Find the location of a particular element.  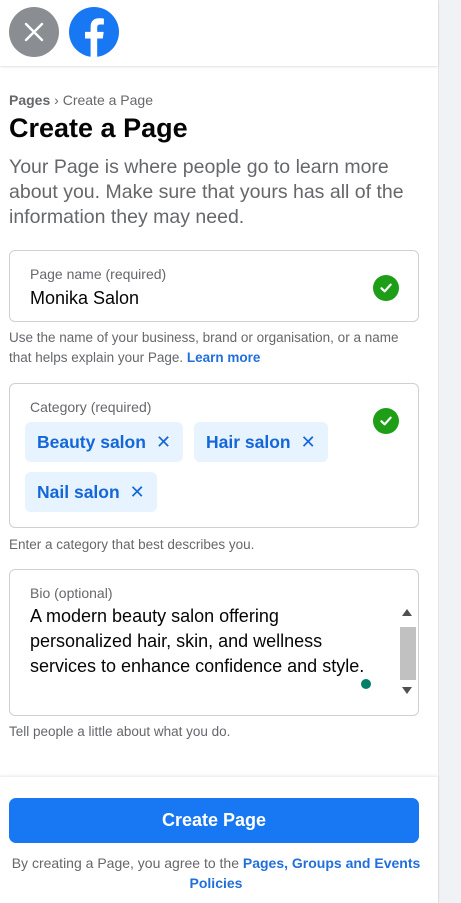

right-gutter is located at coordinates (449, 451).